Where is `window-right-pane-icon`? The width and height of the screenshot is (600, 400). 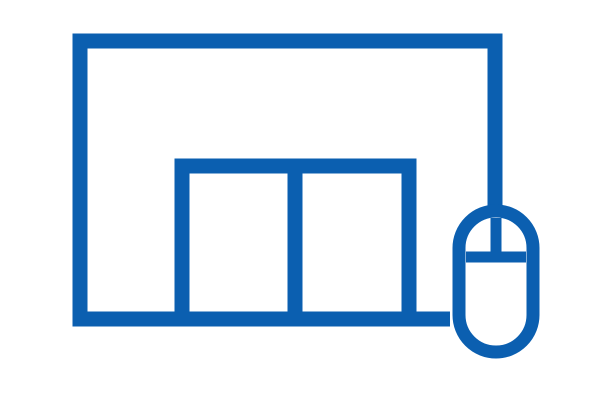
window-right-pane-icon is located at coordinates (352, 243).